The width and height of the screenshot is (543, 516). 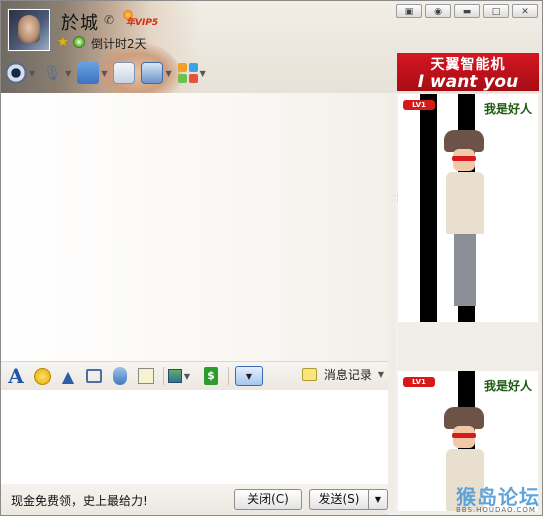 I want to click on input-toolbar: A ▲ ▼ $ ▼ 消息记录 ▼, so click(x=194, y=376).